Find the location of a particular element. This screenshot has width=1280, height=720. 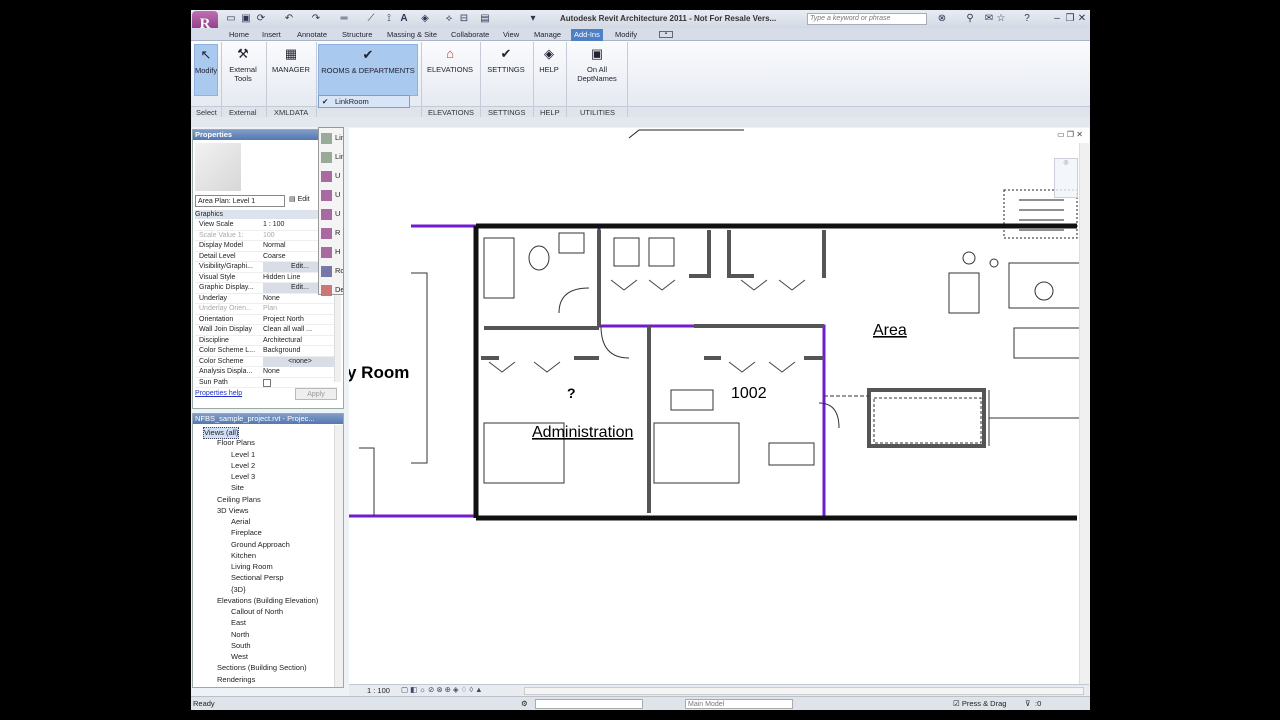

browser-scrollbar is located at coordinates (338, 556).